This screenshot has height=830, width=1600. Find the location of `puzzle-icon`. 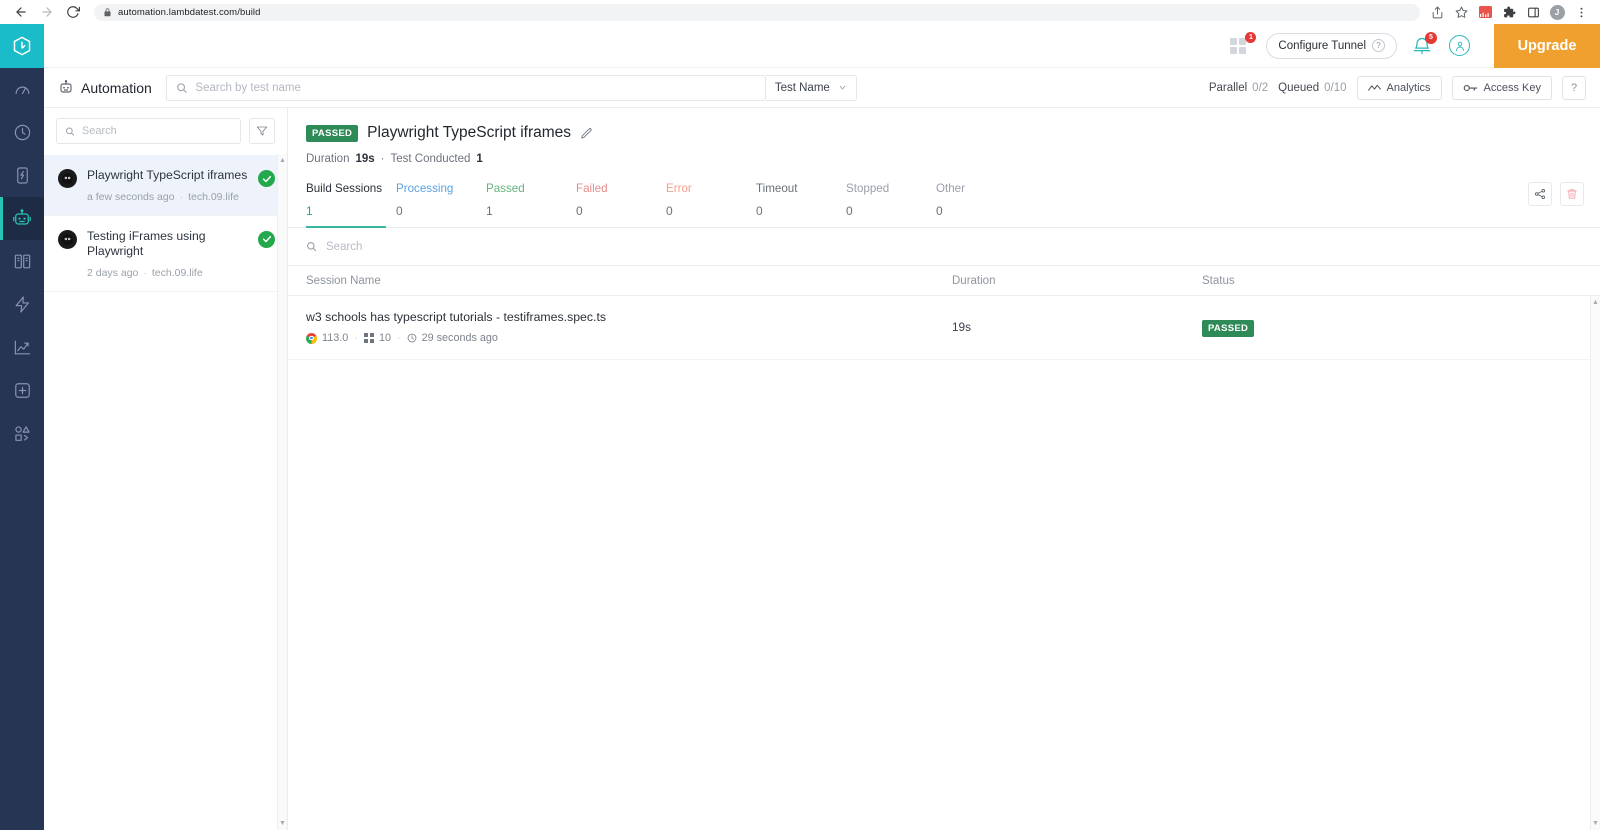

puzzle-icon is located at coordinates (1509, 12).